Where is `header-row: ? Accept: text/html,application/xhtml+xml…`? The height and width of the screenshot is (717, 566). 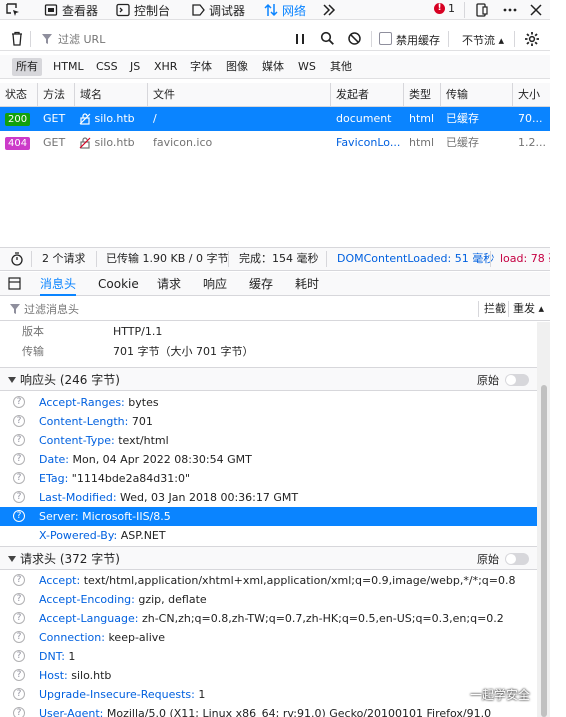 header-row: ? Accept: text/html,application/xhtml+xml… is located at coordinates (268, 580).